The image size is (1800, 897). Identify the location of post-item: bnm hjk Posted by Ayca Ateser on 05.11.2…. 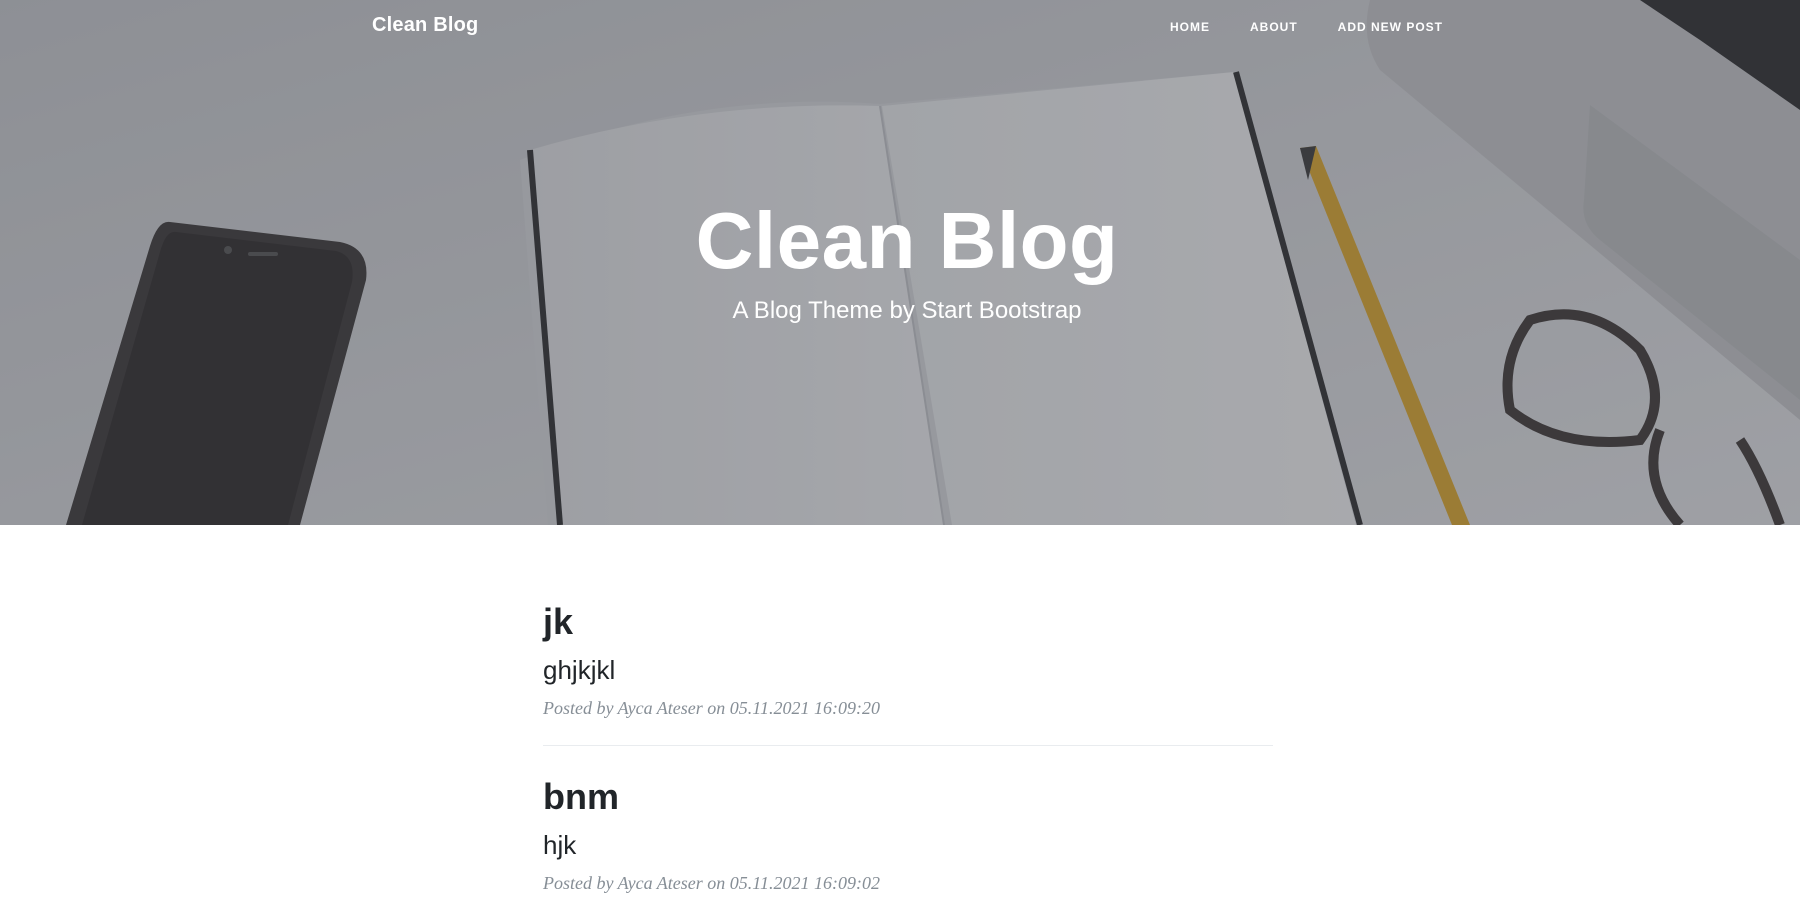
(908, 836).